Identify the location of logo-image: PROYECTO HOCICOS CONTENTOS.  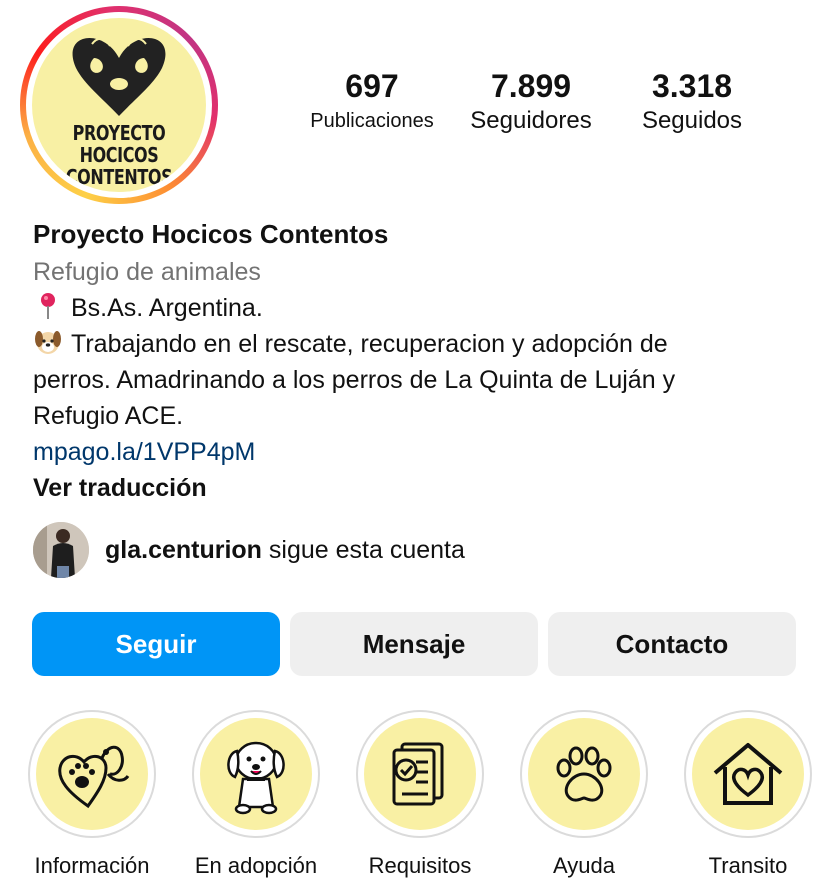
(119, 105).